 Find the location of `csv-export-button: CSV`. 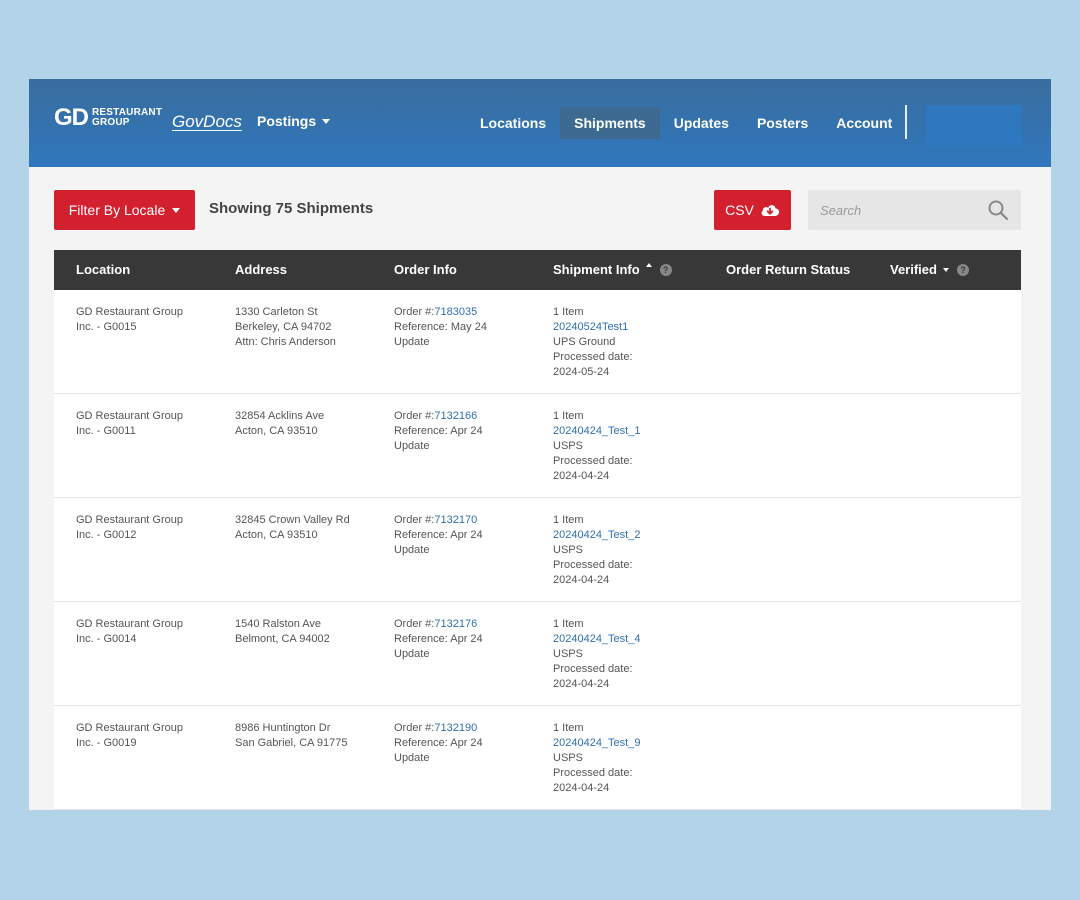

csv-export-button: CSV is located at coordinates (752, 210).